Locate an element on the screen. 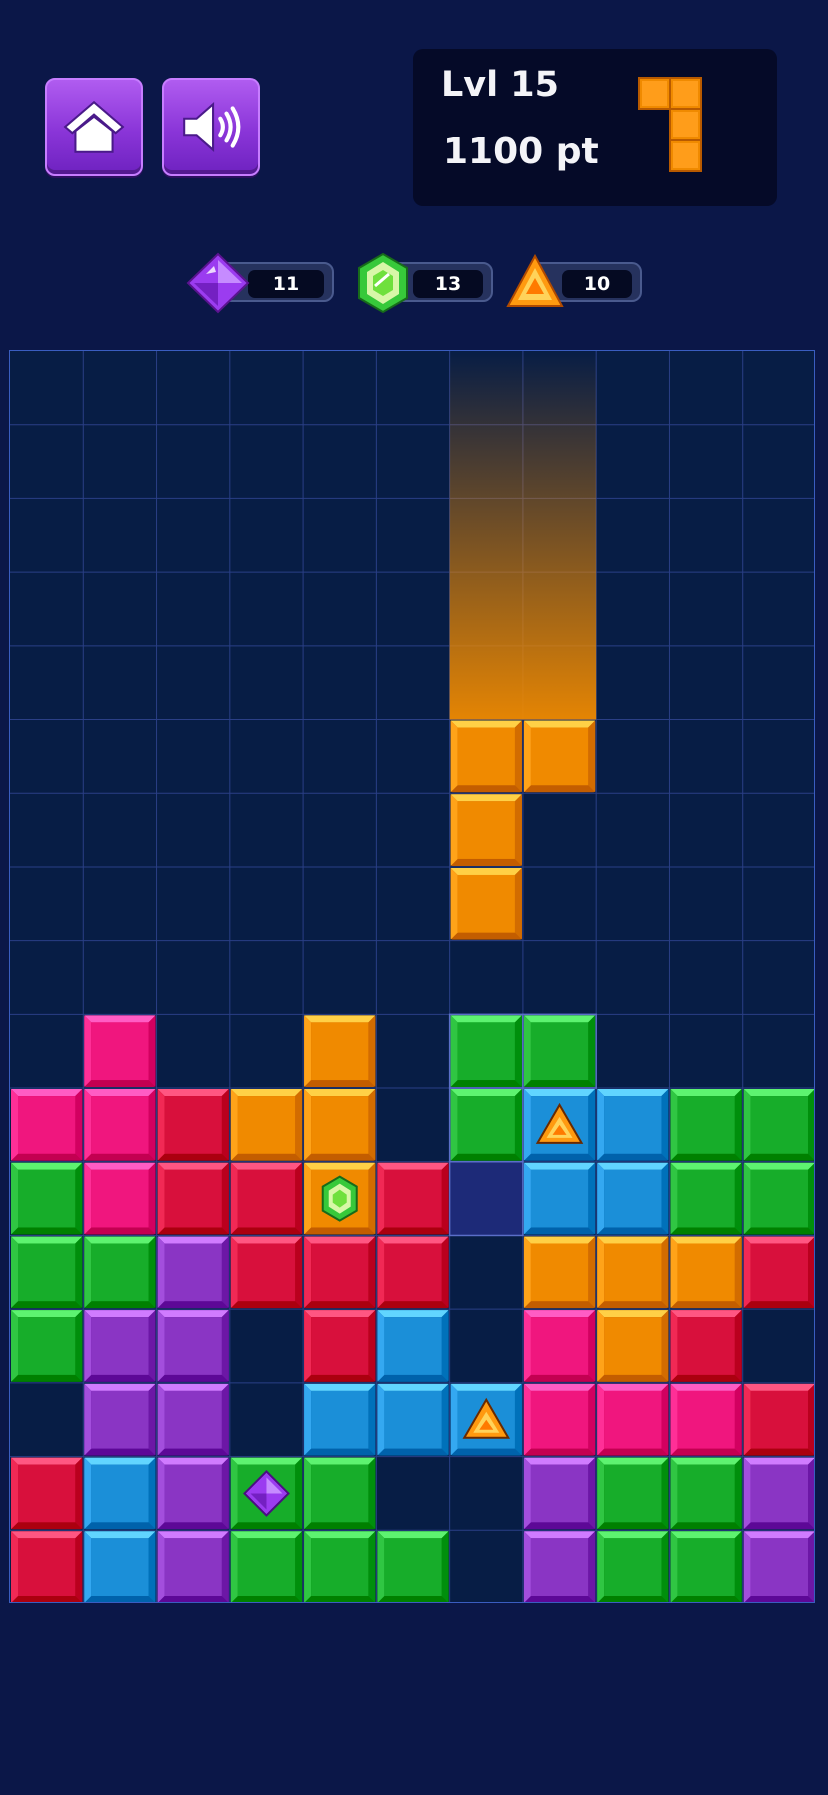 The image size is (828, 1795). green-gem-counter: 13 is located at coordinates (425, 283).